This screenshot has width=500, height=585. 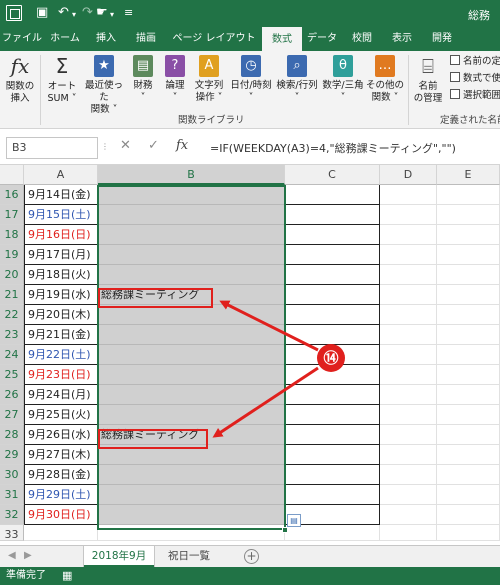 I want to click on sheet-next-icon: ▶, so click(x=28, y=555).